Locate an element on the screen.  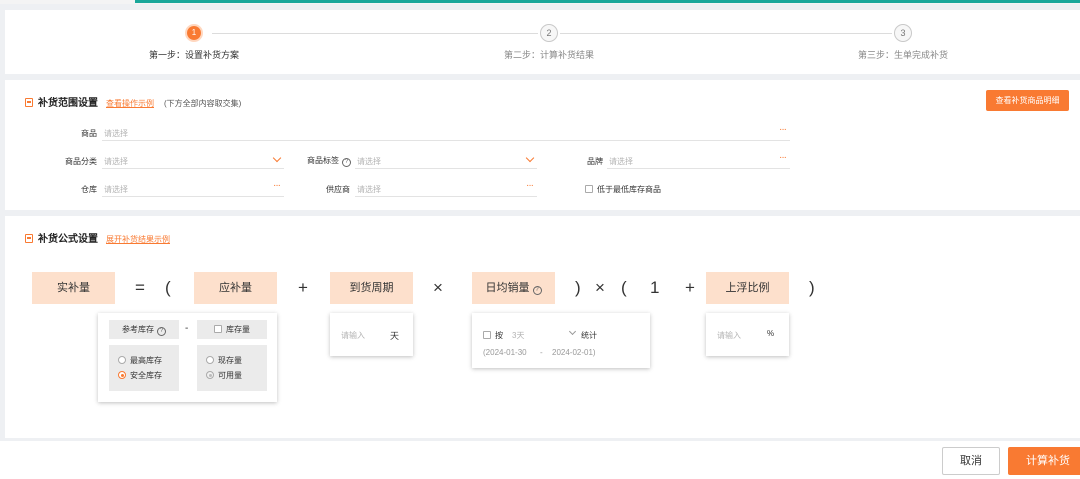
days-select: 3天 is located at coordinates (518, 335).